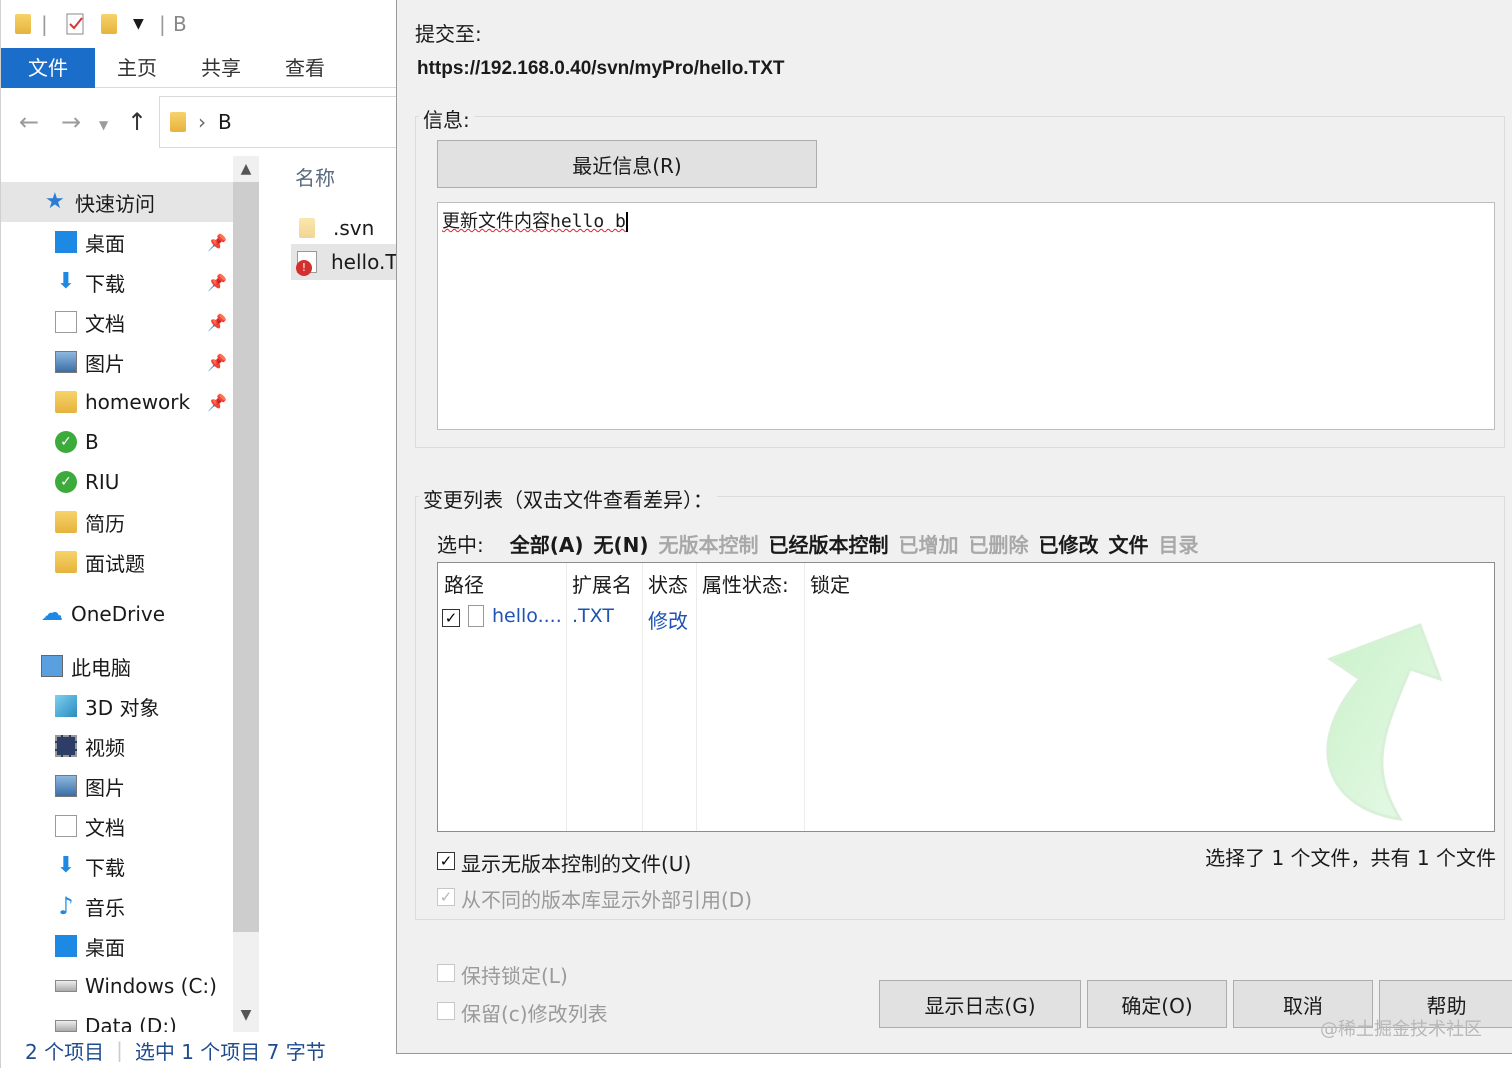  I want to click on column-header-lock: 锁定, so click(830, 583).